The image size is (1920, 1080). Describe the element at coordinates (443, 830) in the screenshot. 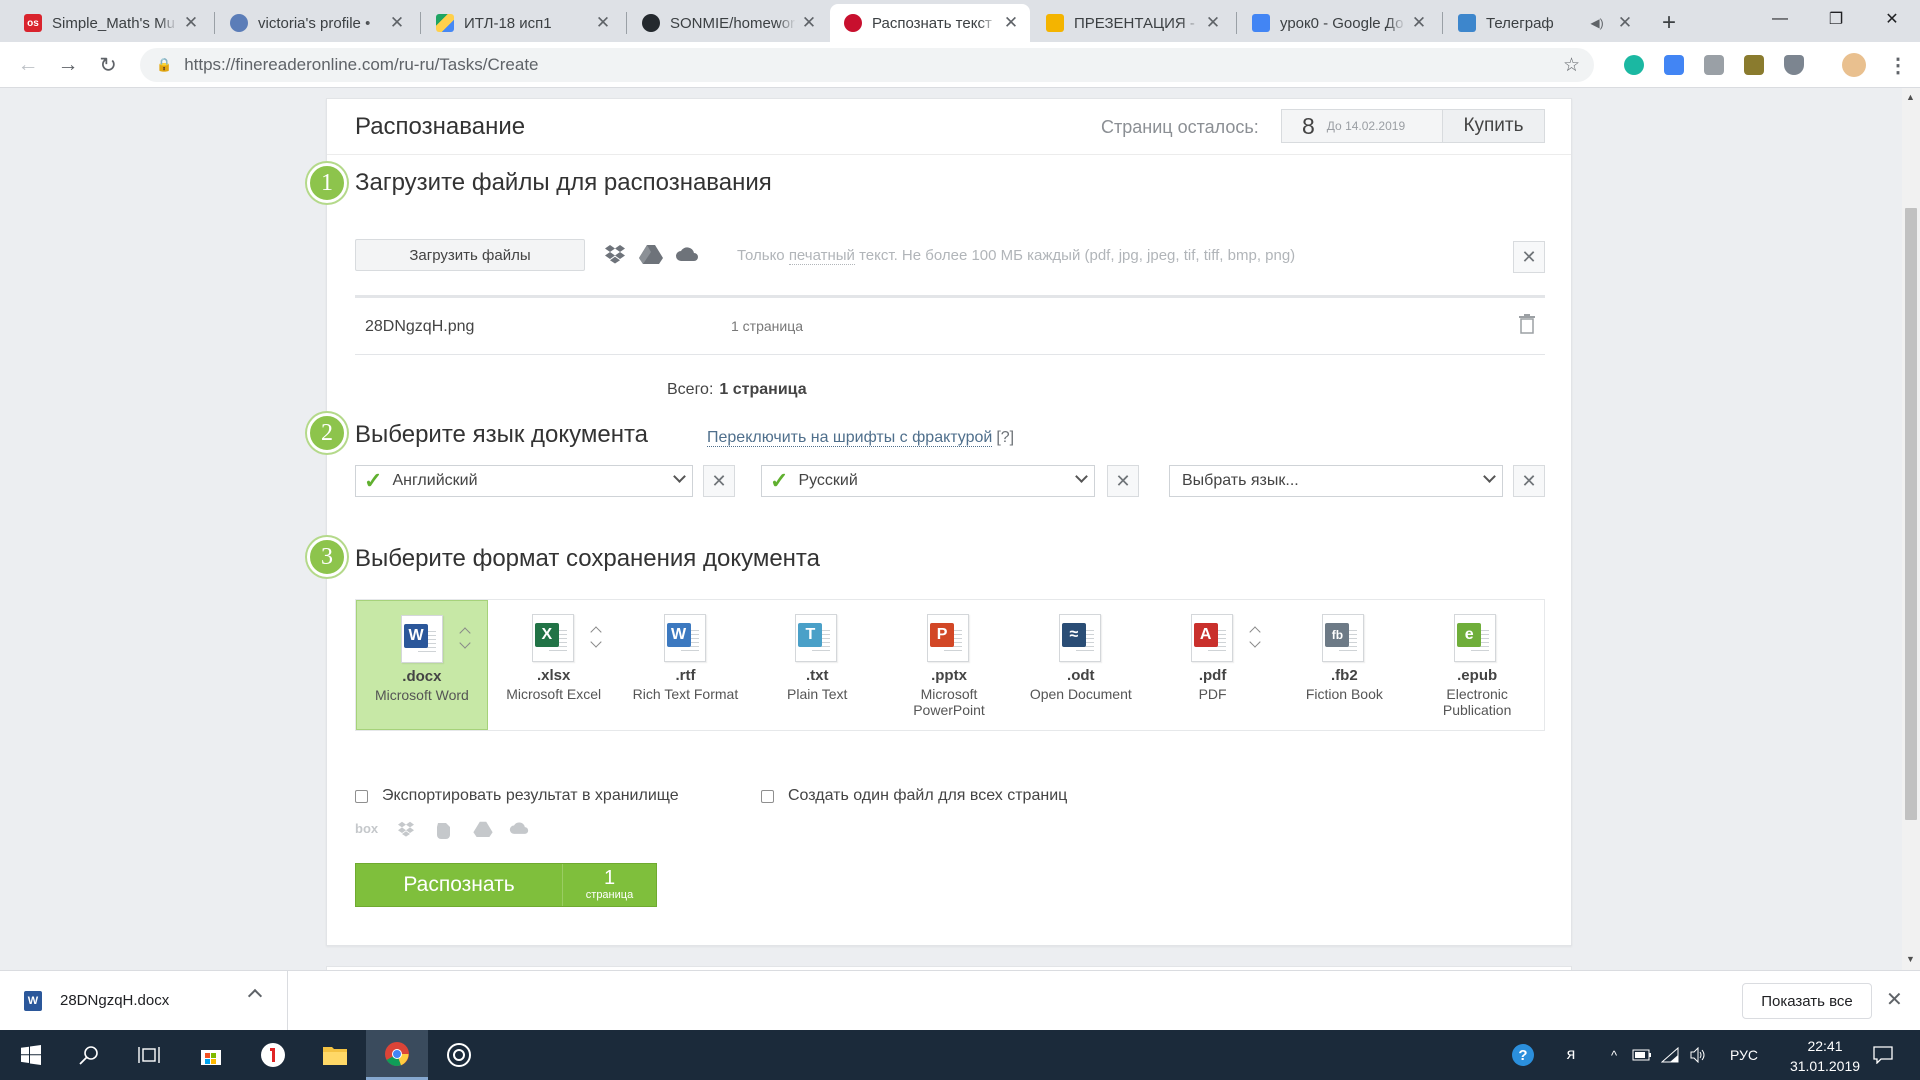

I see `evernote-icon` at that location.